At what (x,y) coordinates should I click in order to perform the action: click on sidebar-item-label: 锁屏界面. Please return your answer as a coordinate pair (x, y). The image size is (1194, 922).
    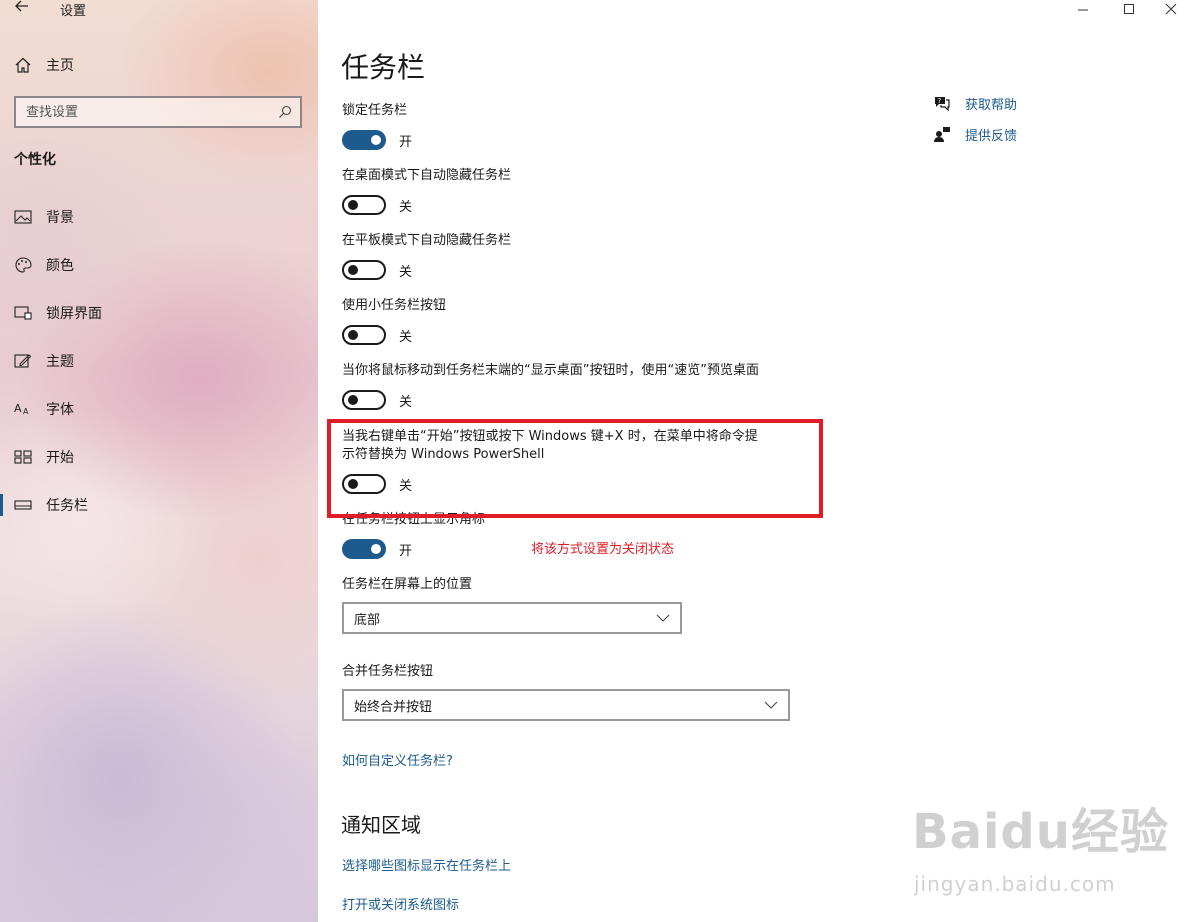
    Looking at the image, I should click on (74, 314).